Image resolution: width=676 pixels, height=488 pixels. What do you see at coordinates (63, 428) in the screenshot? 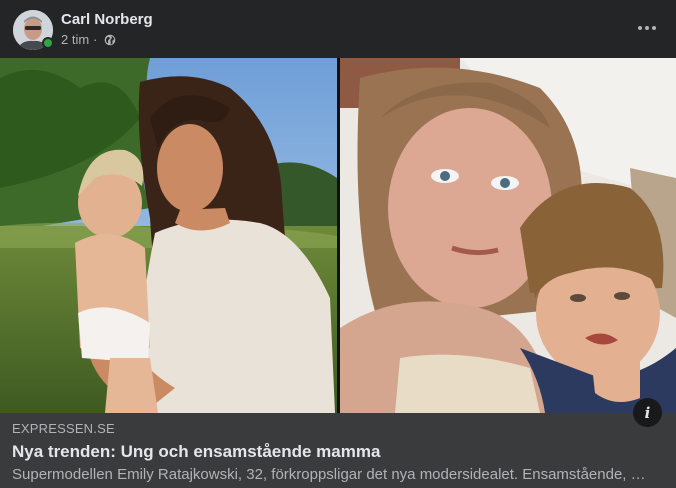
I see `link-domain: EXPRESSEN.SE` at bounding box center [63, 428].